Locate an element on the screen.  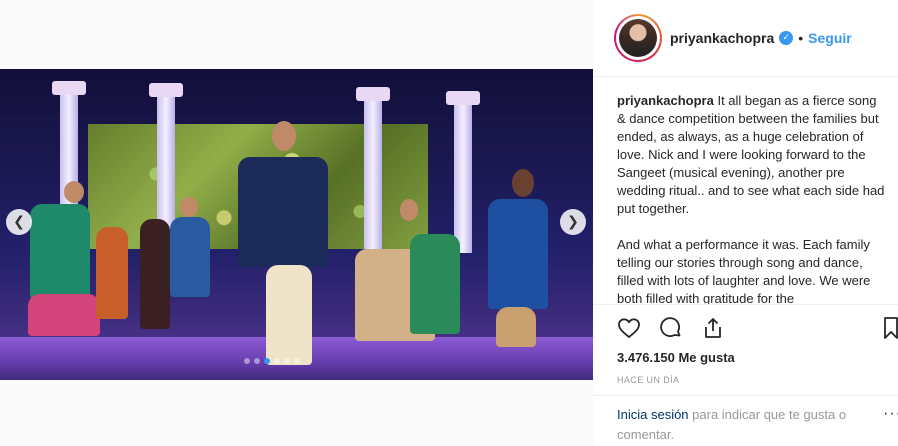
like-button is located at coordinates (629, 328).